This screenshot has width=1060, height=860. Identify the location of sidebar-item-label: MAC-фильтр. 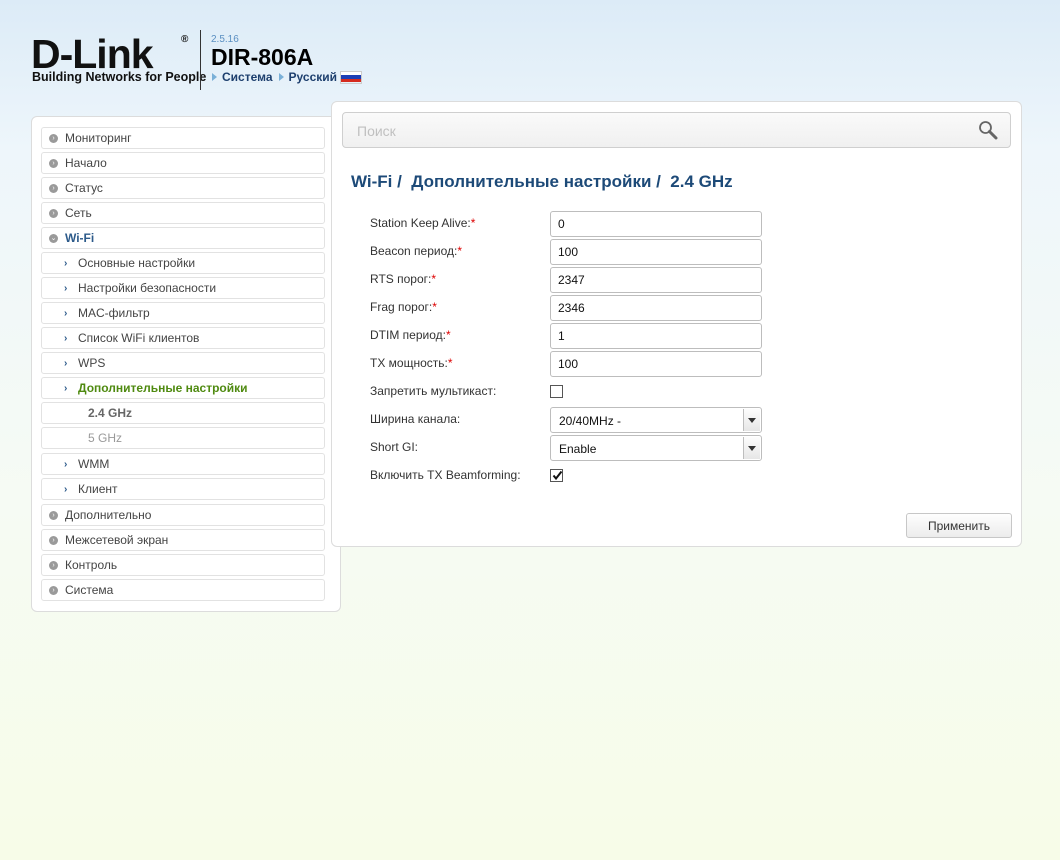
(114, 313).